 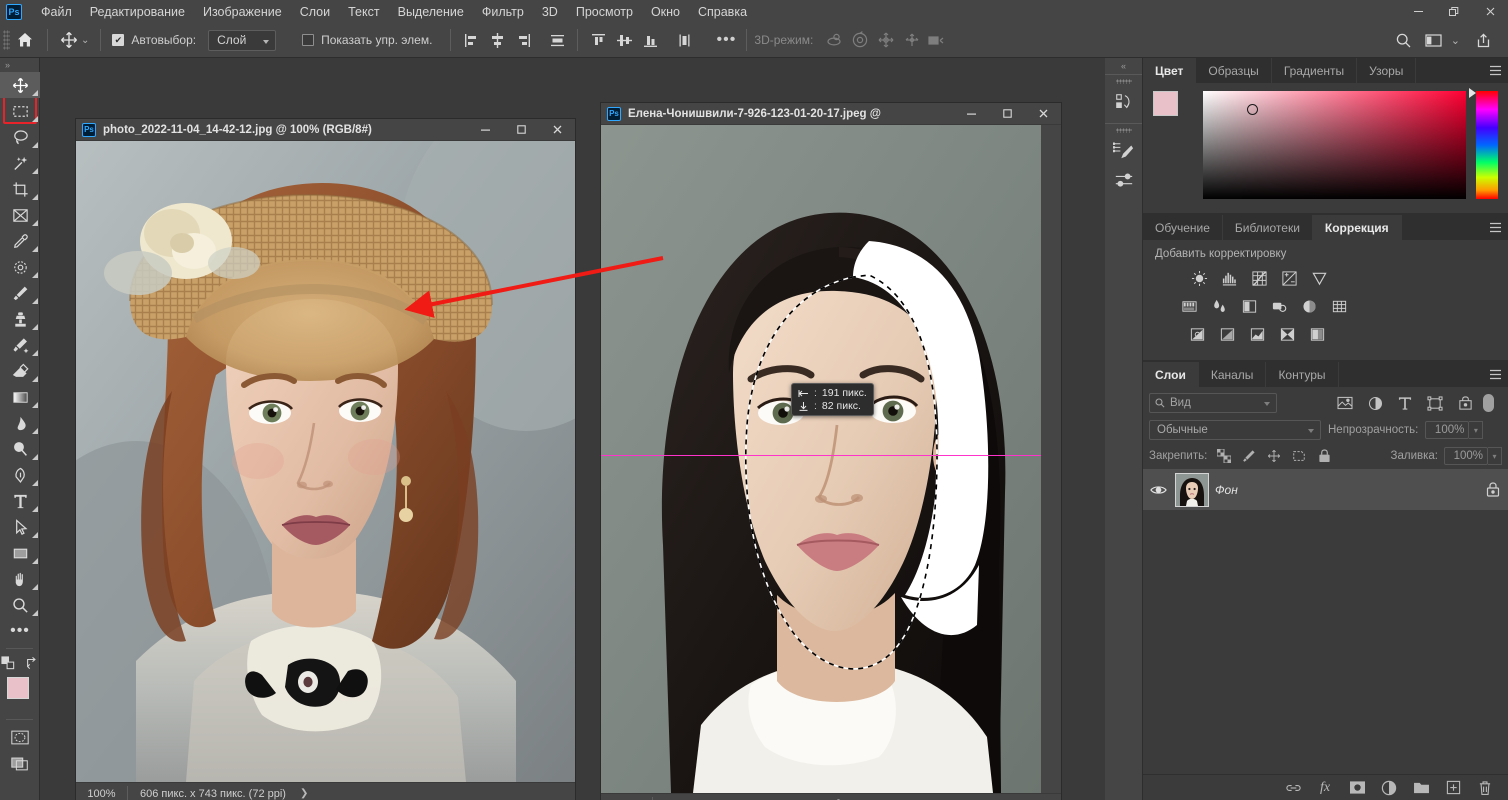 I want to click on filter-shape-icon, so click(x=1435, y=403).